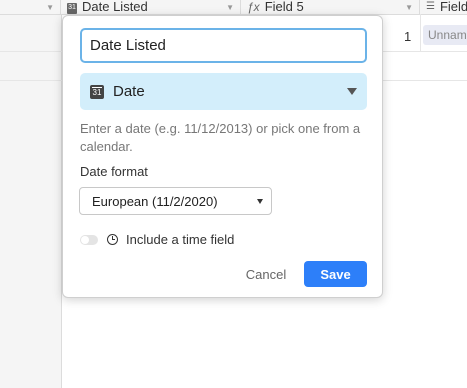 The image size is (467, 388). I want to click on number-cell: 1, so click(407, 36).